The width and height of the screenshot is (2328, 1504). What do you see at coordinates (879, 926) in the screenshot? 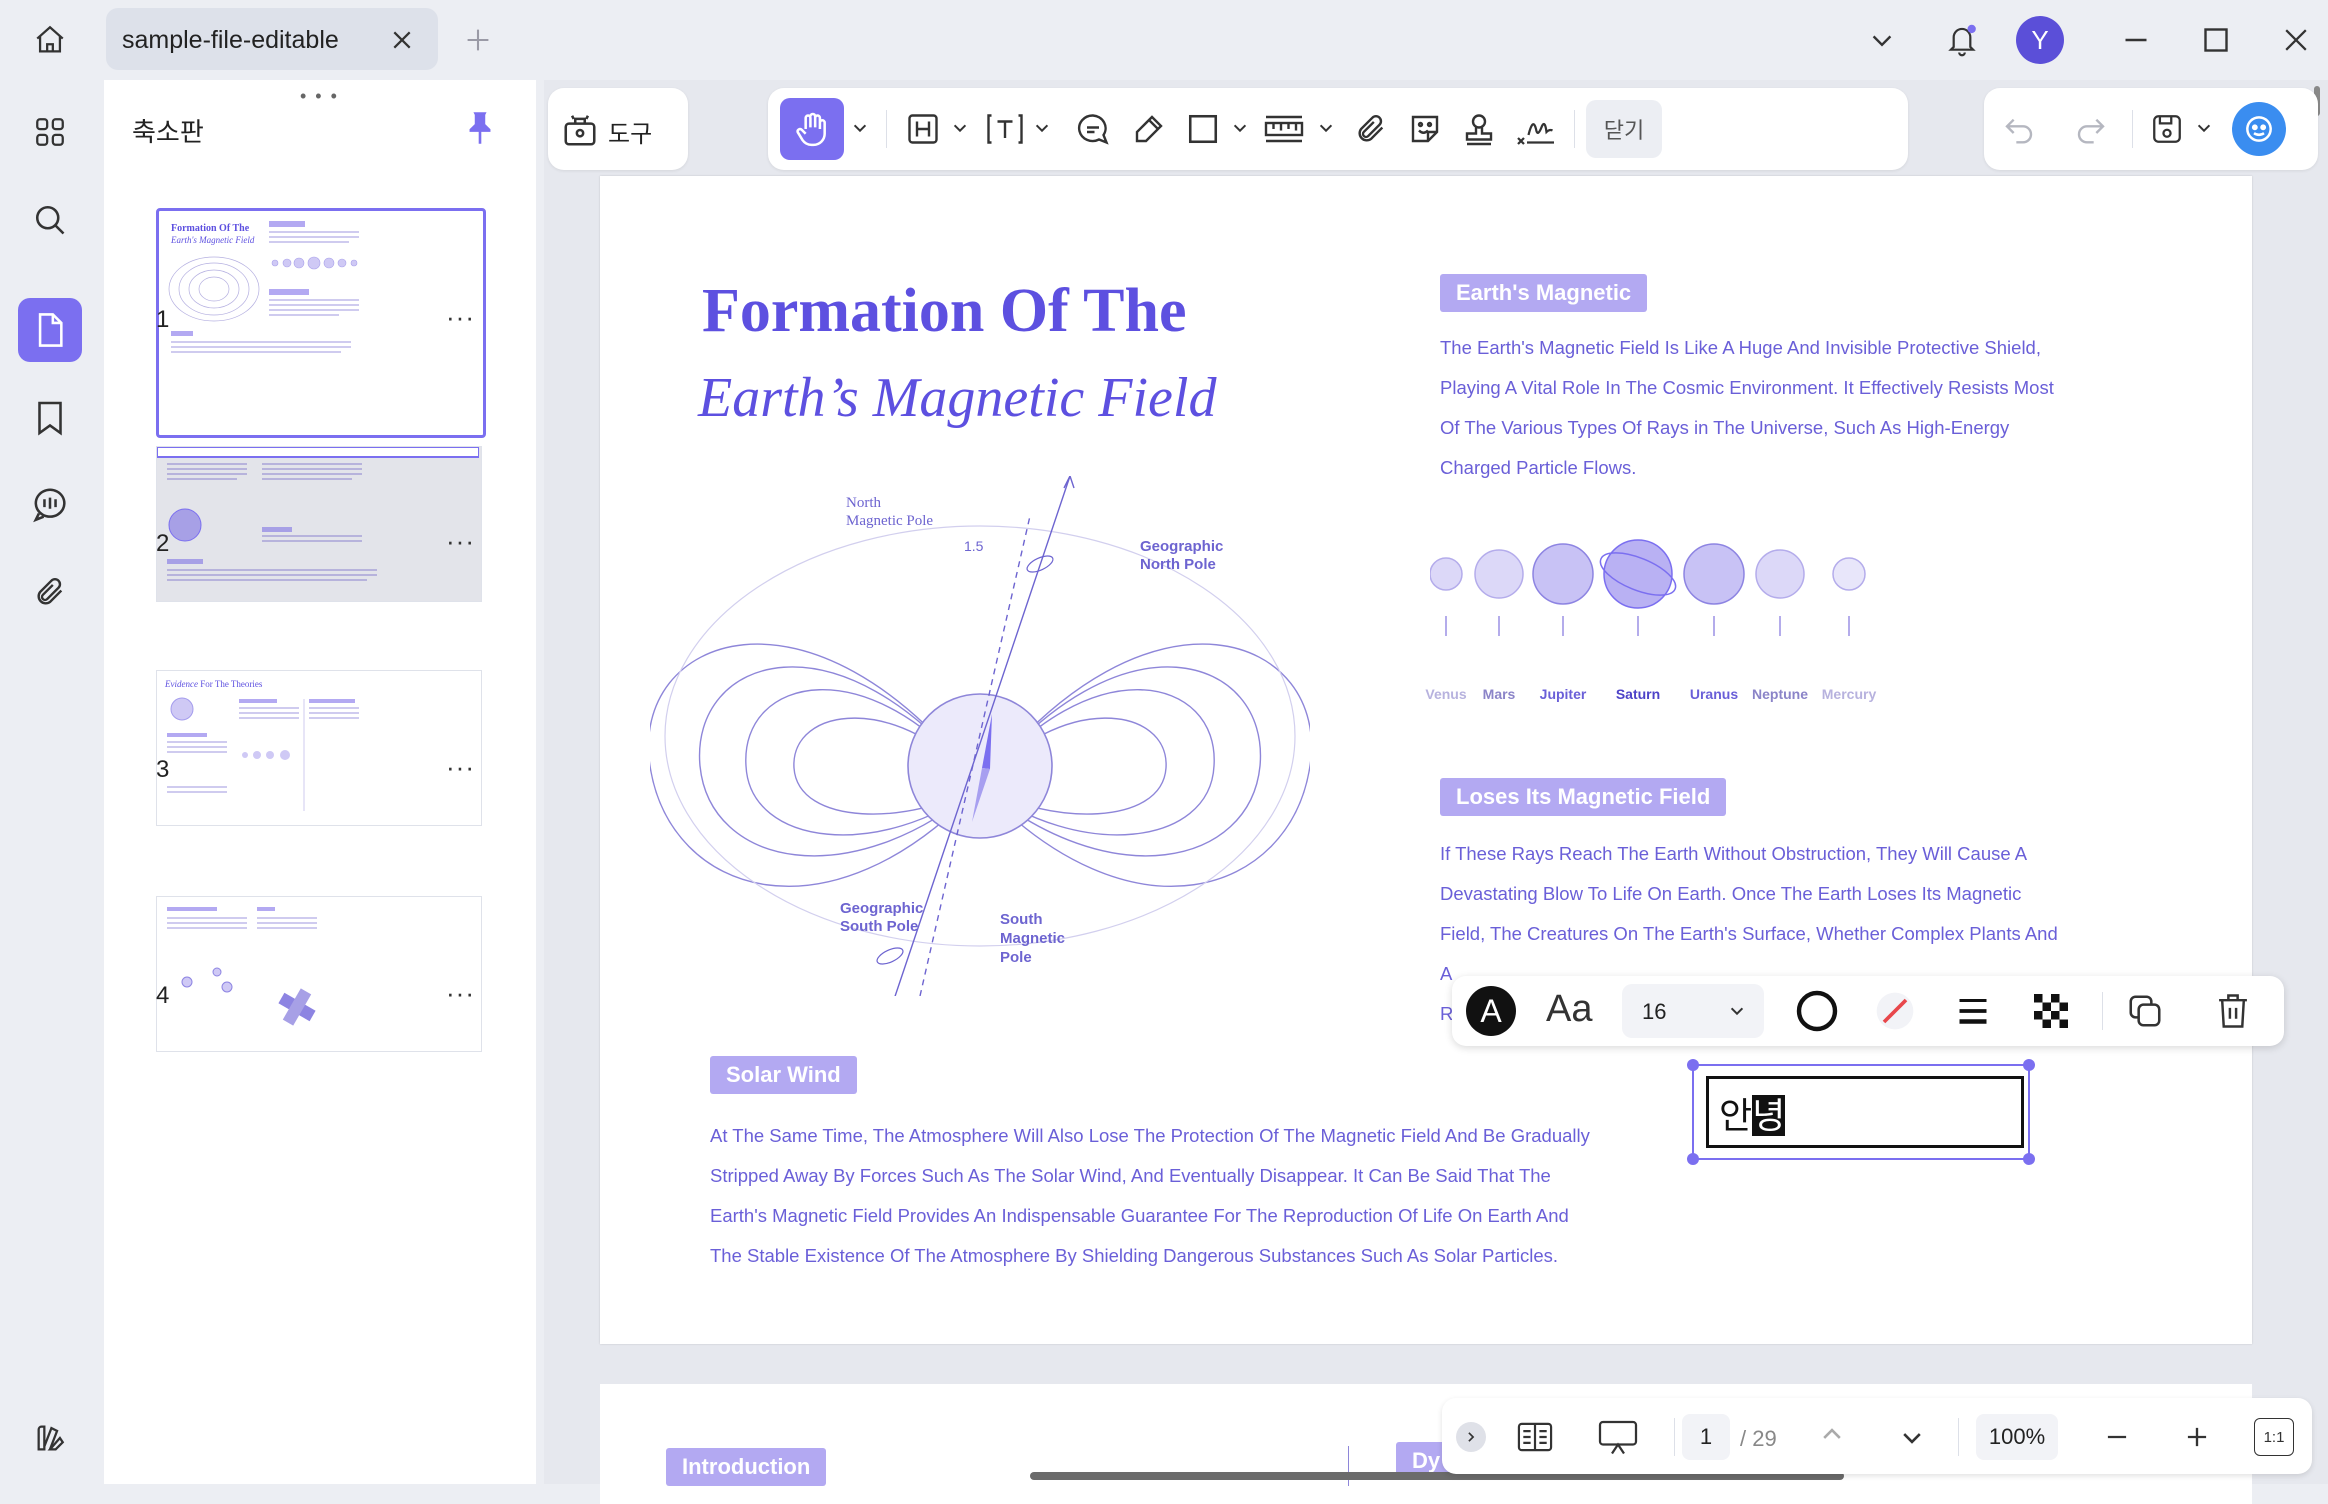
I see `geo-south-line-2: South Pole` at bounding box center [879, 926].